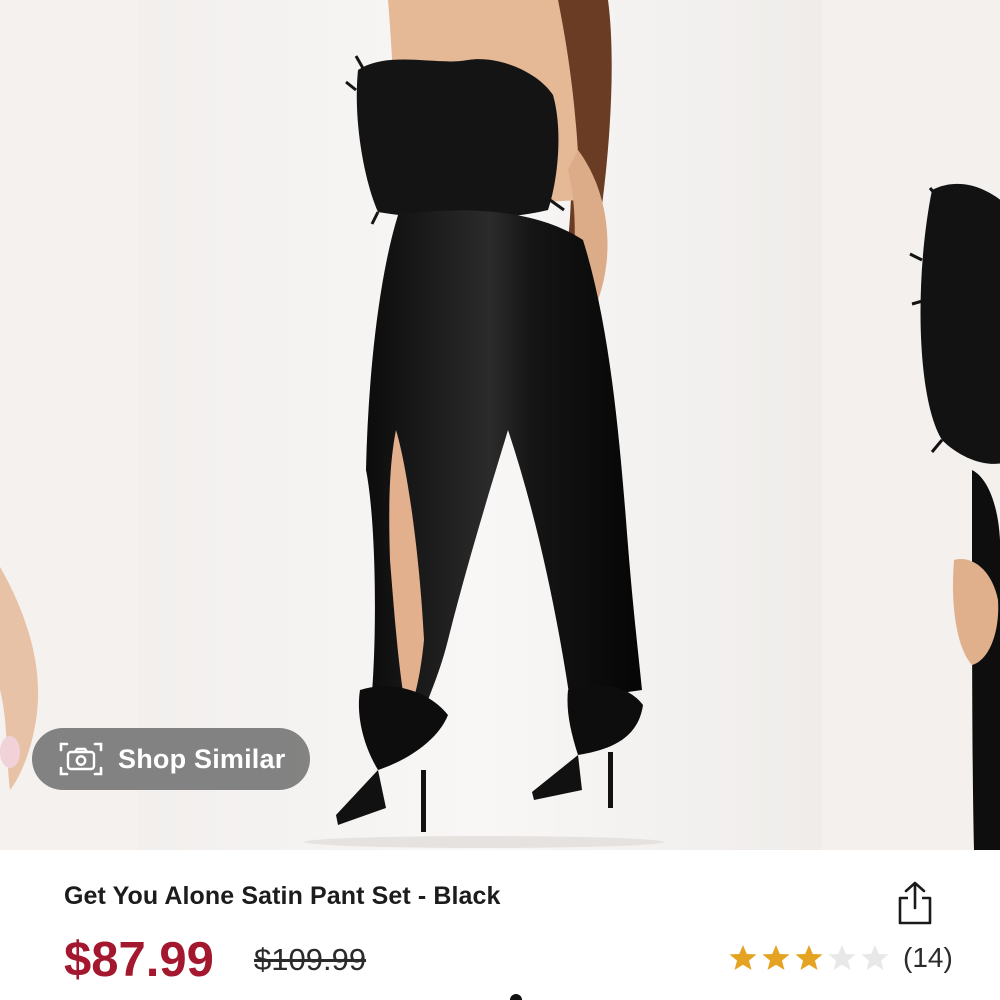 This screenshot has height=1000, width=1000. What do you see at coordinates (928, 957) in the screenshot?
I see `review-count: (14)` at bounding box center [928, 957].